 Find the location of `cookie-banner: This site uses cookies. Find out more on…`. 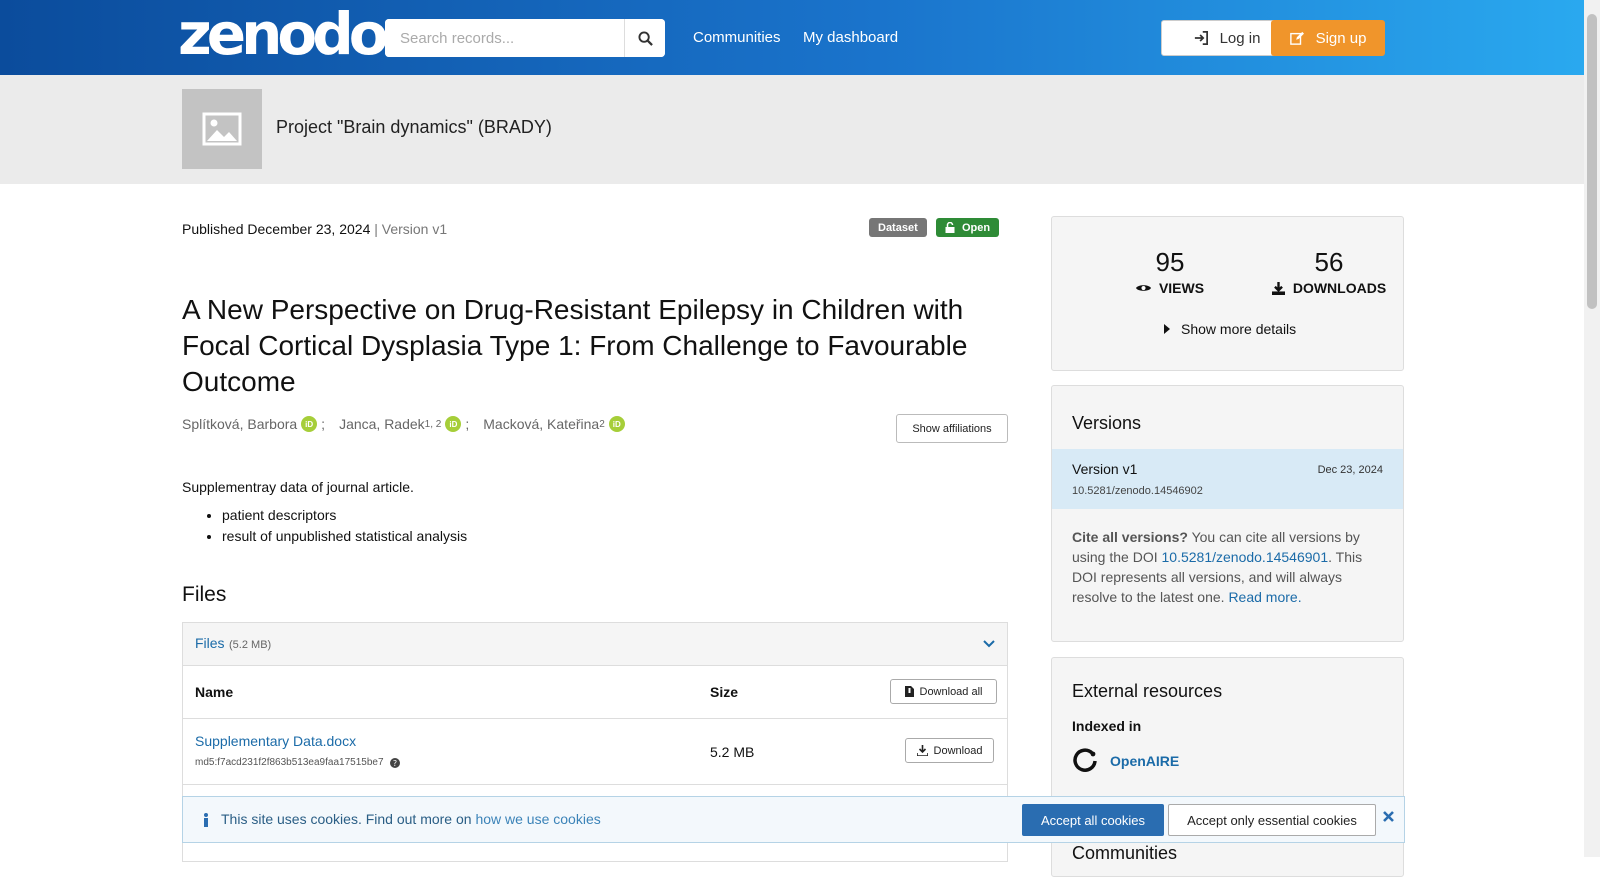

cookie-banner: This site uses cookies. Find out more on… is located at coordinates (793, 819).